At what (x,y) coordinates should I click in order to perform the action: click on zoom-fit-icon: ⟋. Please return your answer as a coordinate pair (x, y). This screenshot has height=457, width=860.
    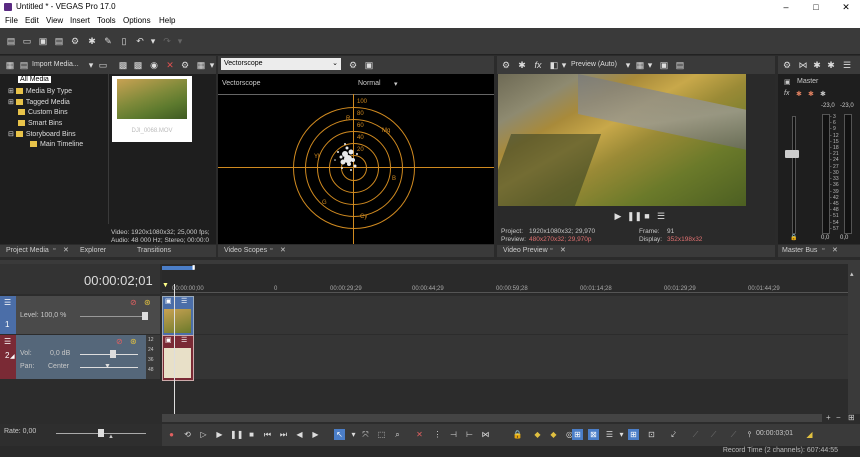
    Looking at the image, I should click on (733, 434).